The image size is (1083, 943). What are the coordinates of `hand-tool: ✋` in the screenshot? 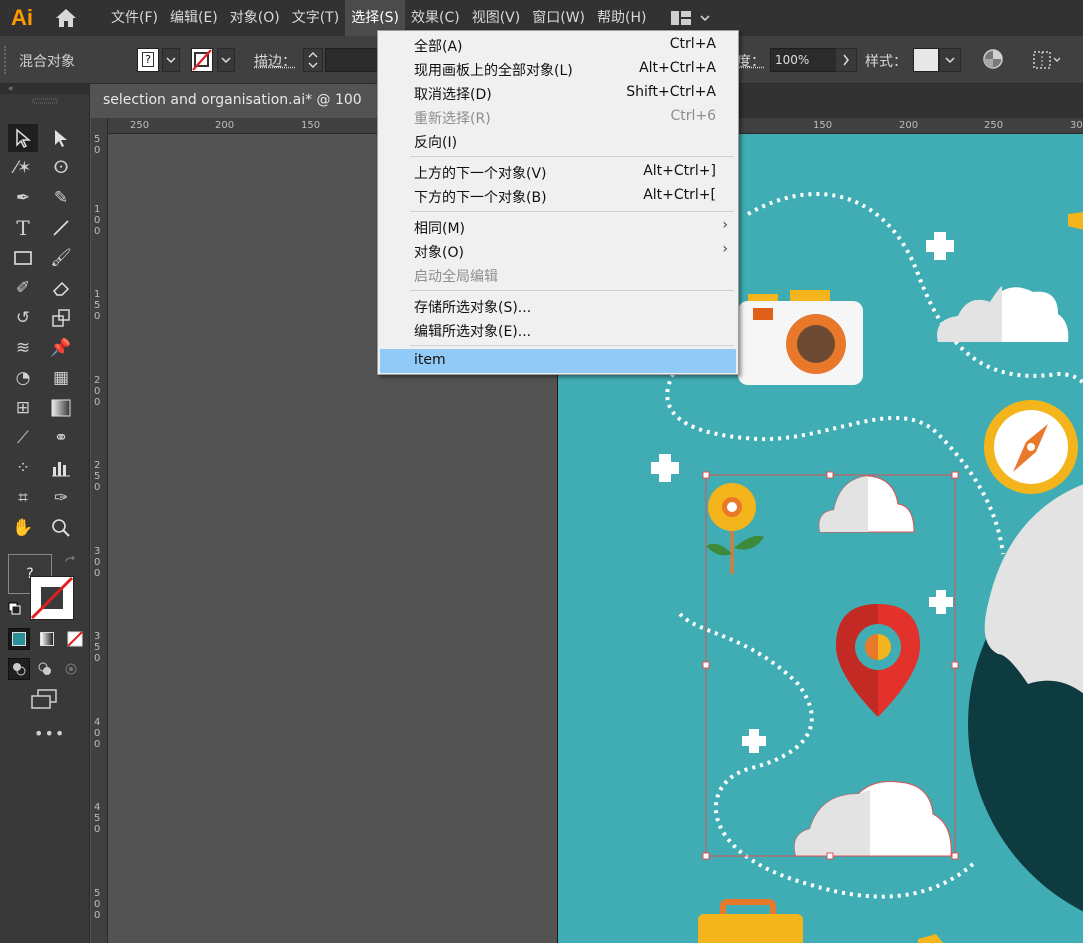 It's located at (23, 528).